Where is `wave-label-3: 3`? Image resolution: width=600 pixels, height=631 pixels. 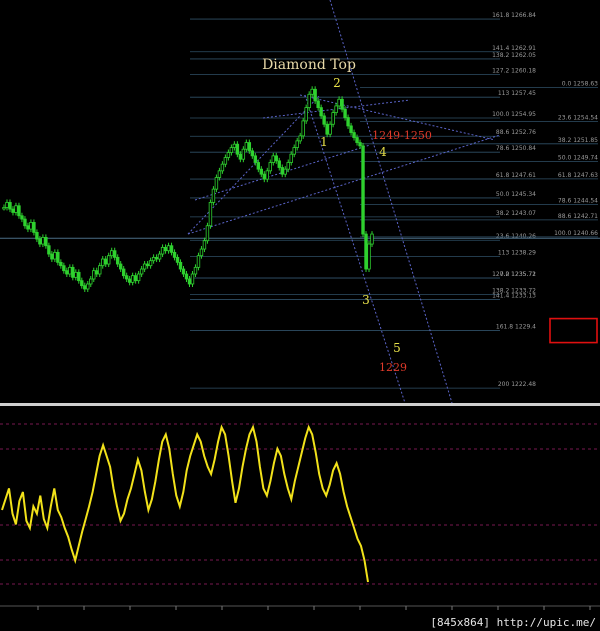
wave-label-3: 3 is located at coordinates (366, 300).